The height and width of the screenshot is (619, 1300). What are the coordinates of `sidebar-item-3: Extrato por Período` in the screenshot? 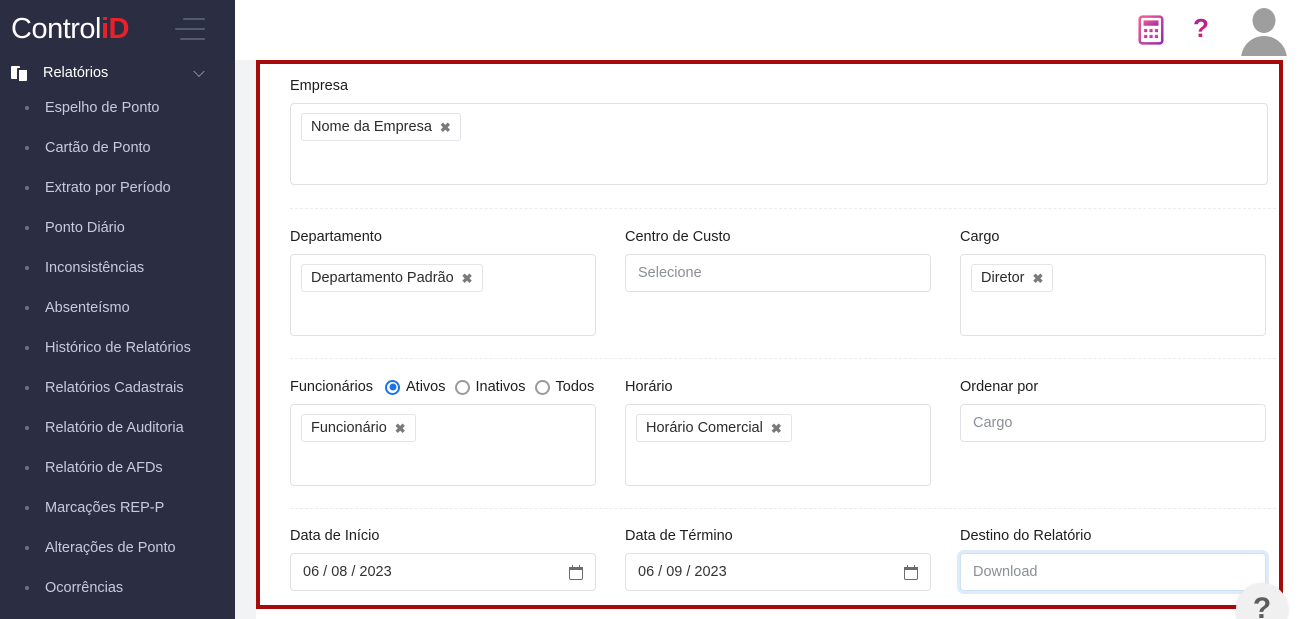 It's located at (117, 188).